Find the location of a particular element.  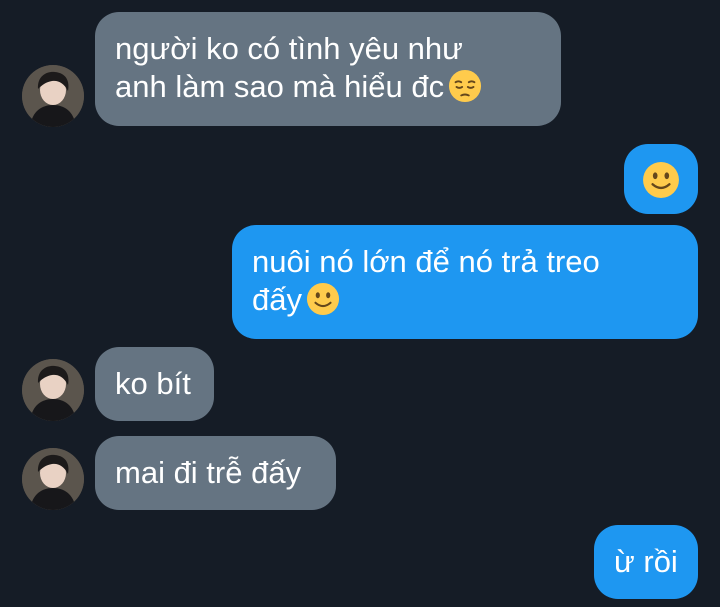

message-bubble-outgoing: nuôi nó lớn để nó trả treo đấy is located at coordinates (465, 282).